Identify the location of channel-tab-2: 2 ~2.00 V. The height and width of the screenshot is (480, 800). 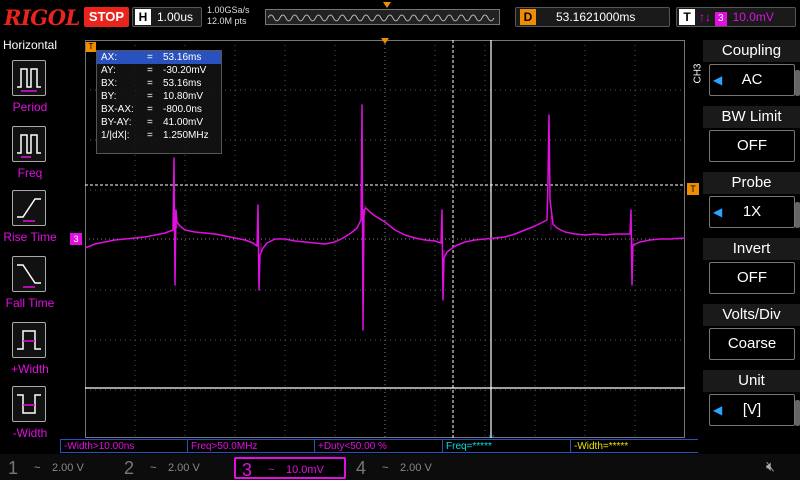
(174, 468).